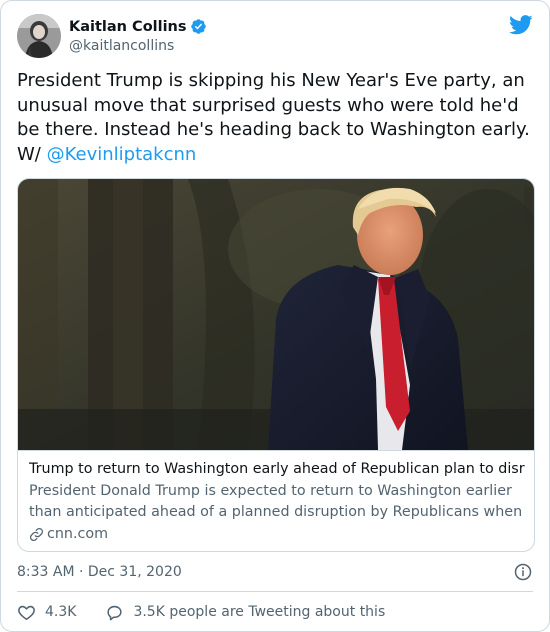 This screenshot has height=632, width=550. I want to click on card-domain: cnn.com, so click(277, 534).